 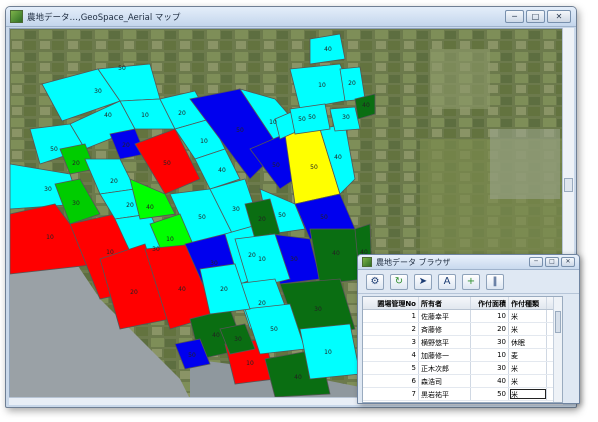 I want to click on cell-area: 40, so click(x=490, y=381).